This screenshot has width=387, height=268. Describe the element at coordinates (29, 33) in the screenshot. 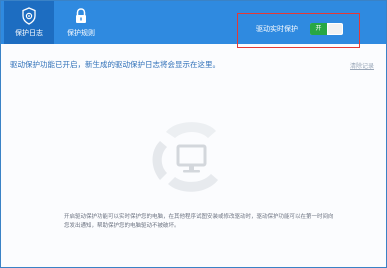

I see `tab-protection-log-label: 保护日志` at that location.